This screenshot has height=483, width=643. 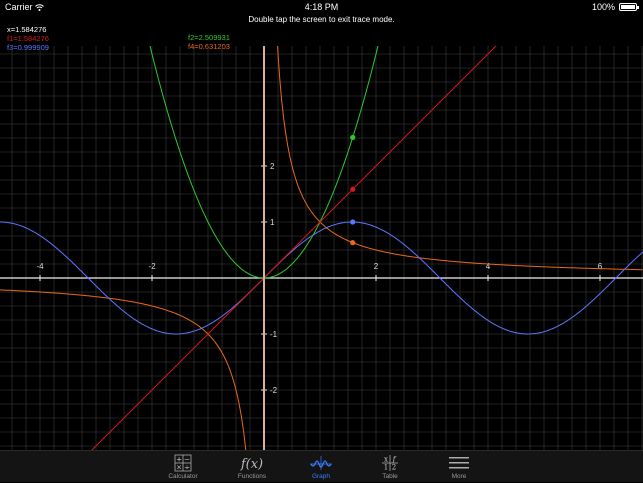 I want to click on status-time: 4:18 PM, so click(x=321, y=7).